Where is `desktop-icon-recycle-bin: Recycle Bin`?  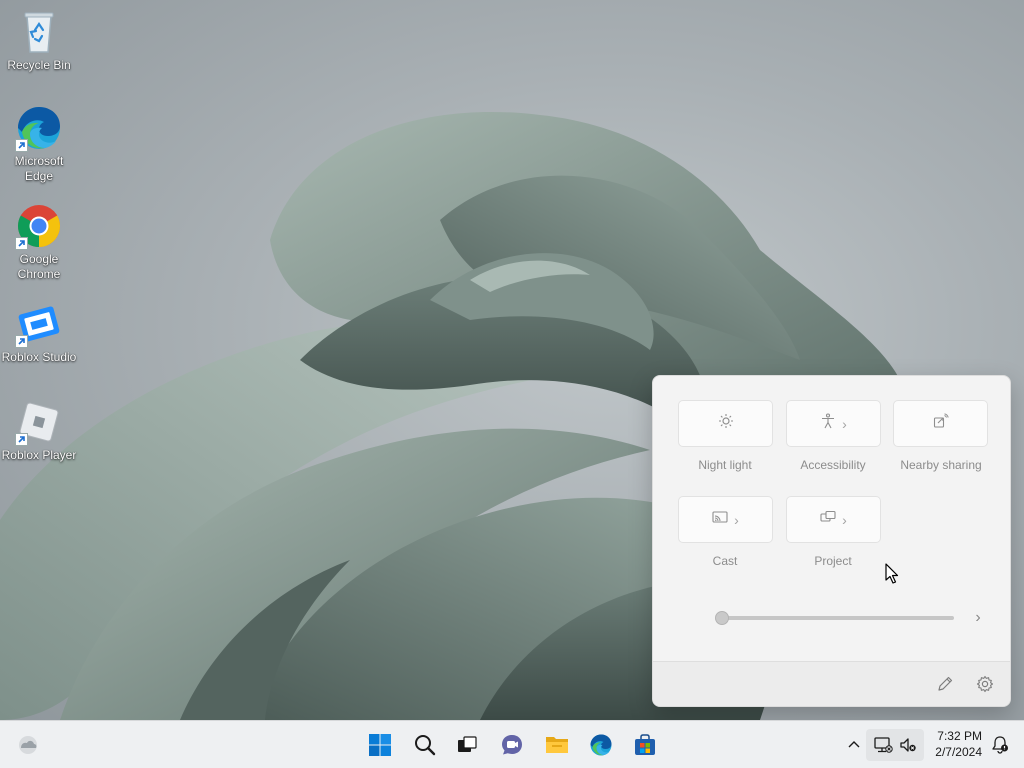 desktop-icon-recycle-bin: Recycle Bin is located at coordinates (39, 40).